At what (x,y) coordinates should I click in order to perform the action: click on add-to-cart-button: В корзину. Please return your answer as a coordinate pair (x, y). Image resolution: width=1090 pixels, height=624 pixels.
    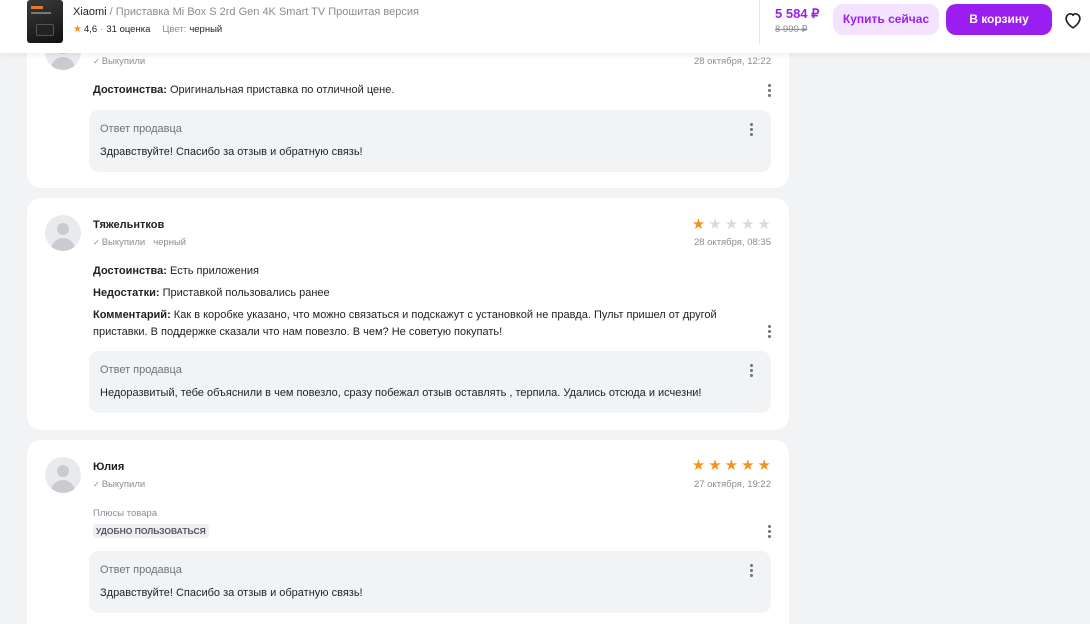
    Looking at the image, I should click on (999, 19).